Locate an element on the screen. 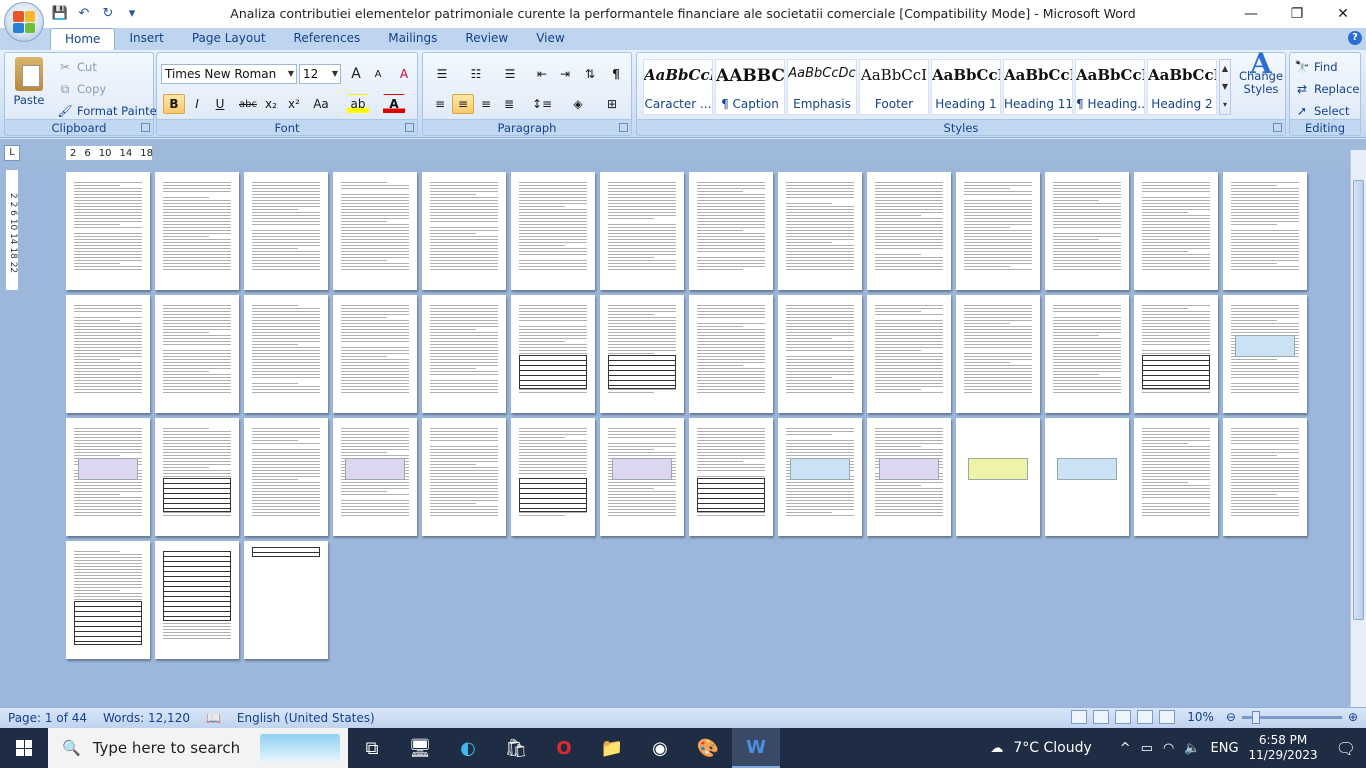 The width and height of the screenshot is (1366, 768). show-formatting-button: ¶ is located at coordinates (616, 74).